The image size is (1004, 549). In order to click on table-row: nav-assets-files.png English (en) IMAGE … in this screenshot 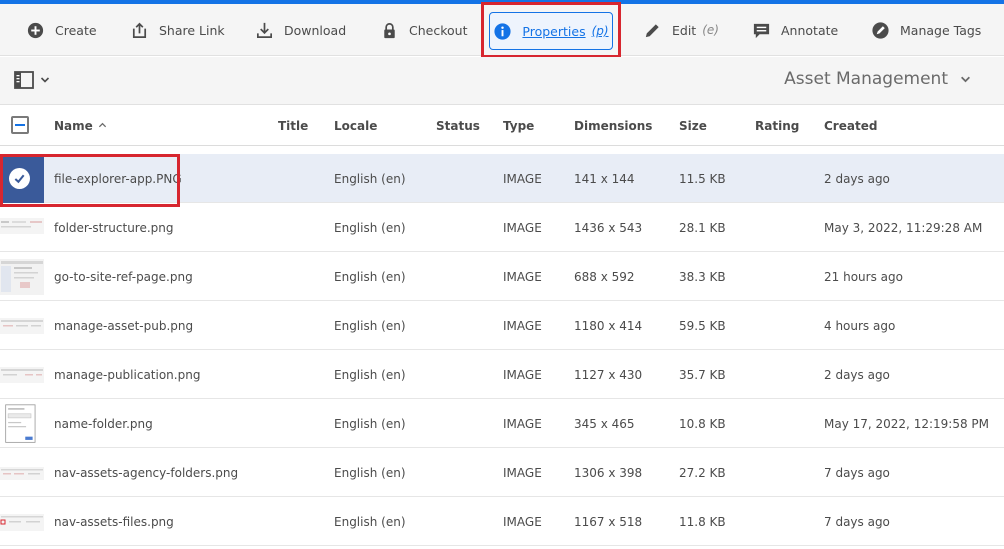, I will do `click(502, 521)`.